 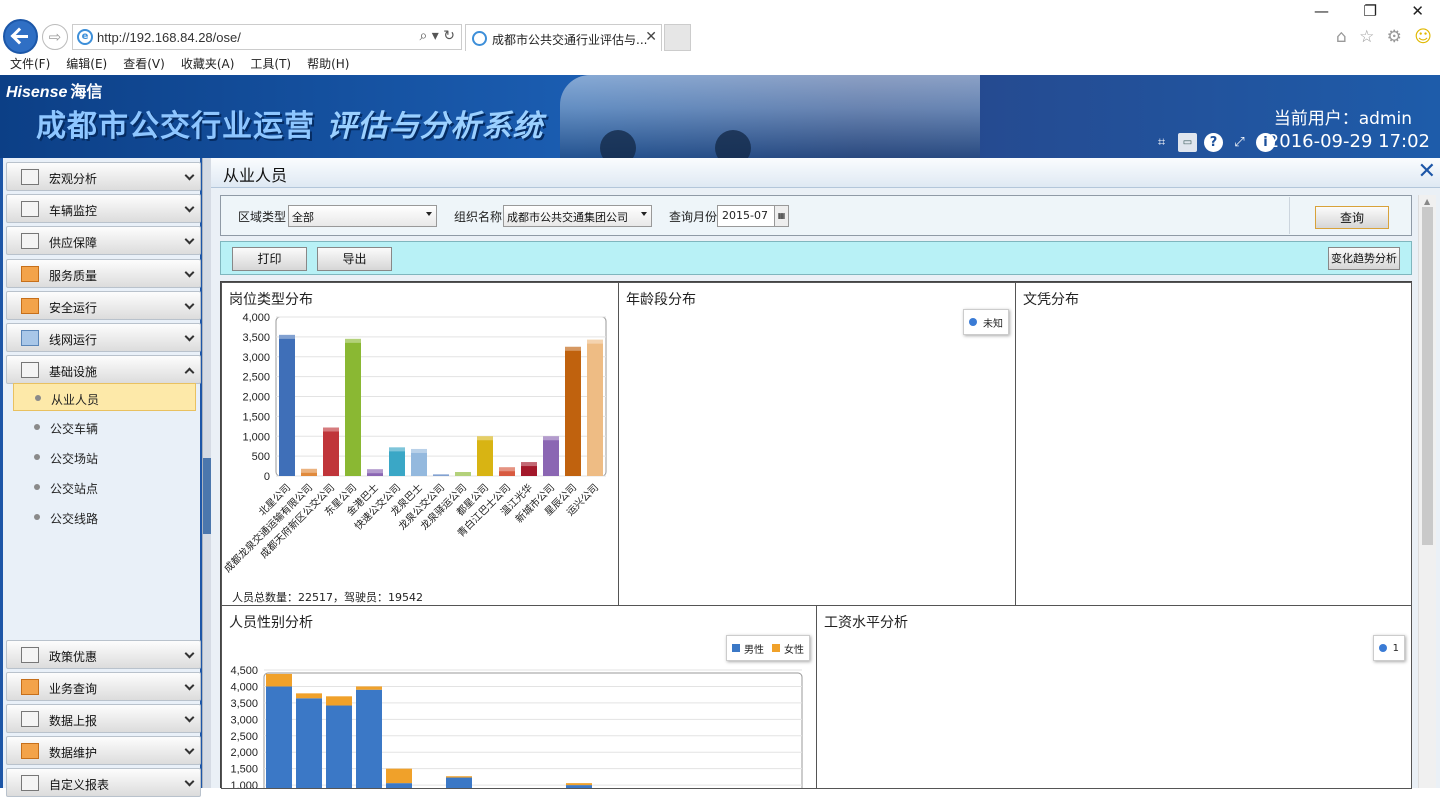 What do you see at coordinates (103, 337) in the screenshot?
I see `sidebar-group: 线网运行` at bounding box center [103, 337].